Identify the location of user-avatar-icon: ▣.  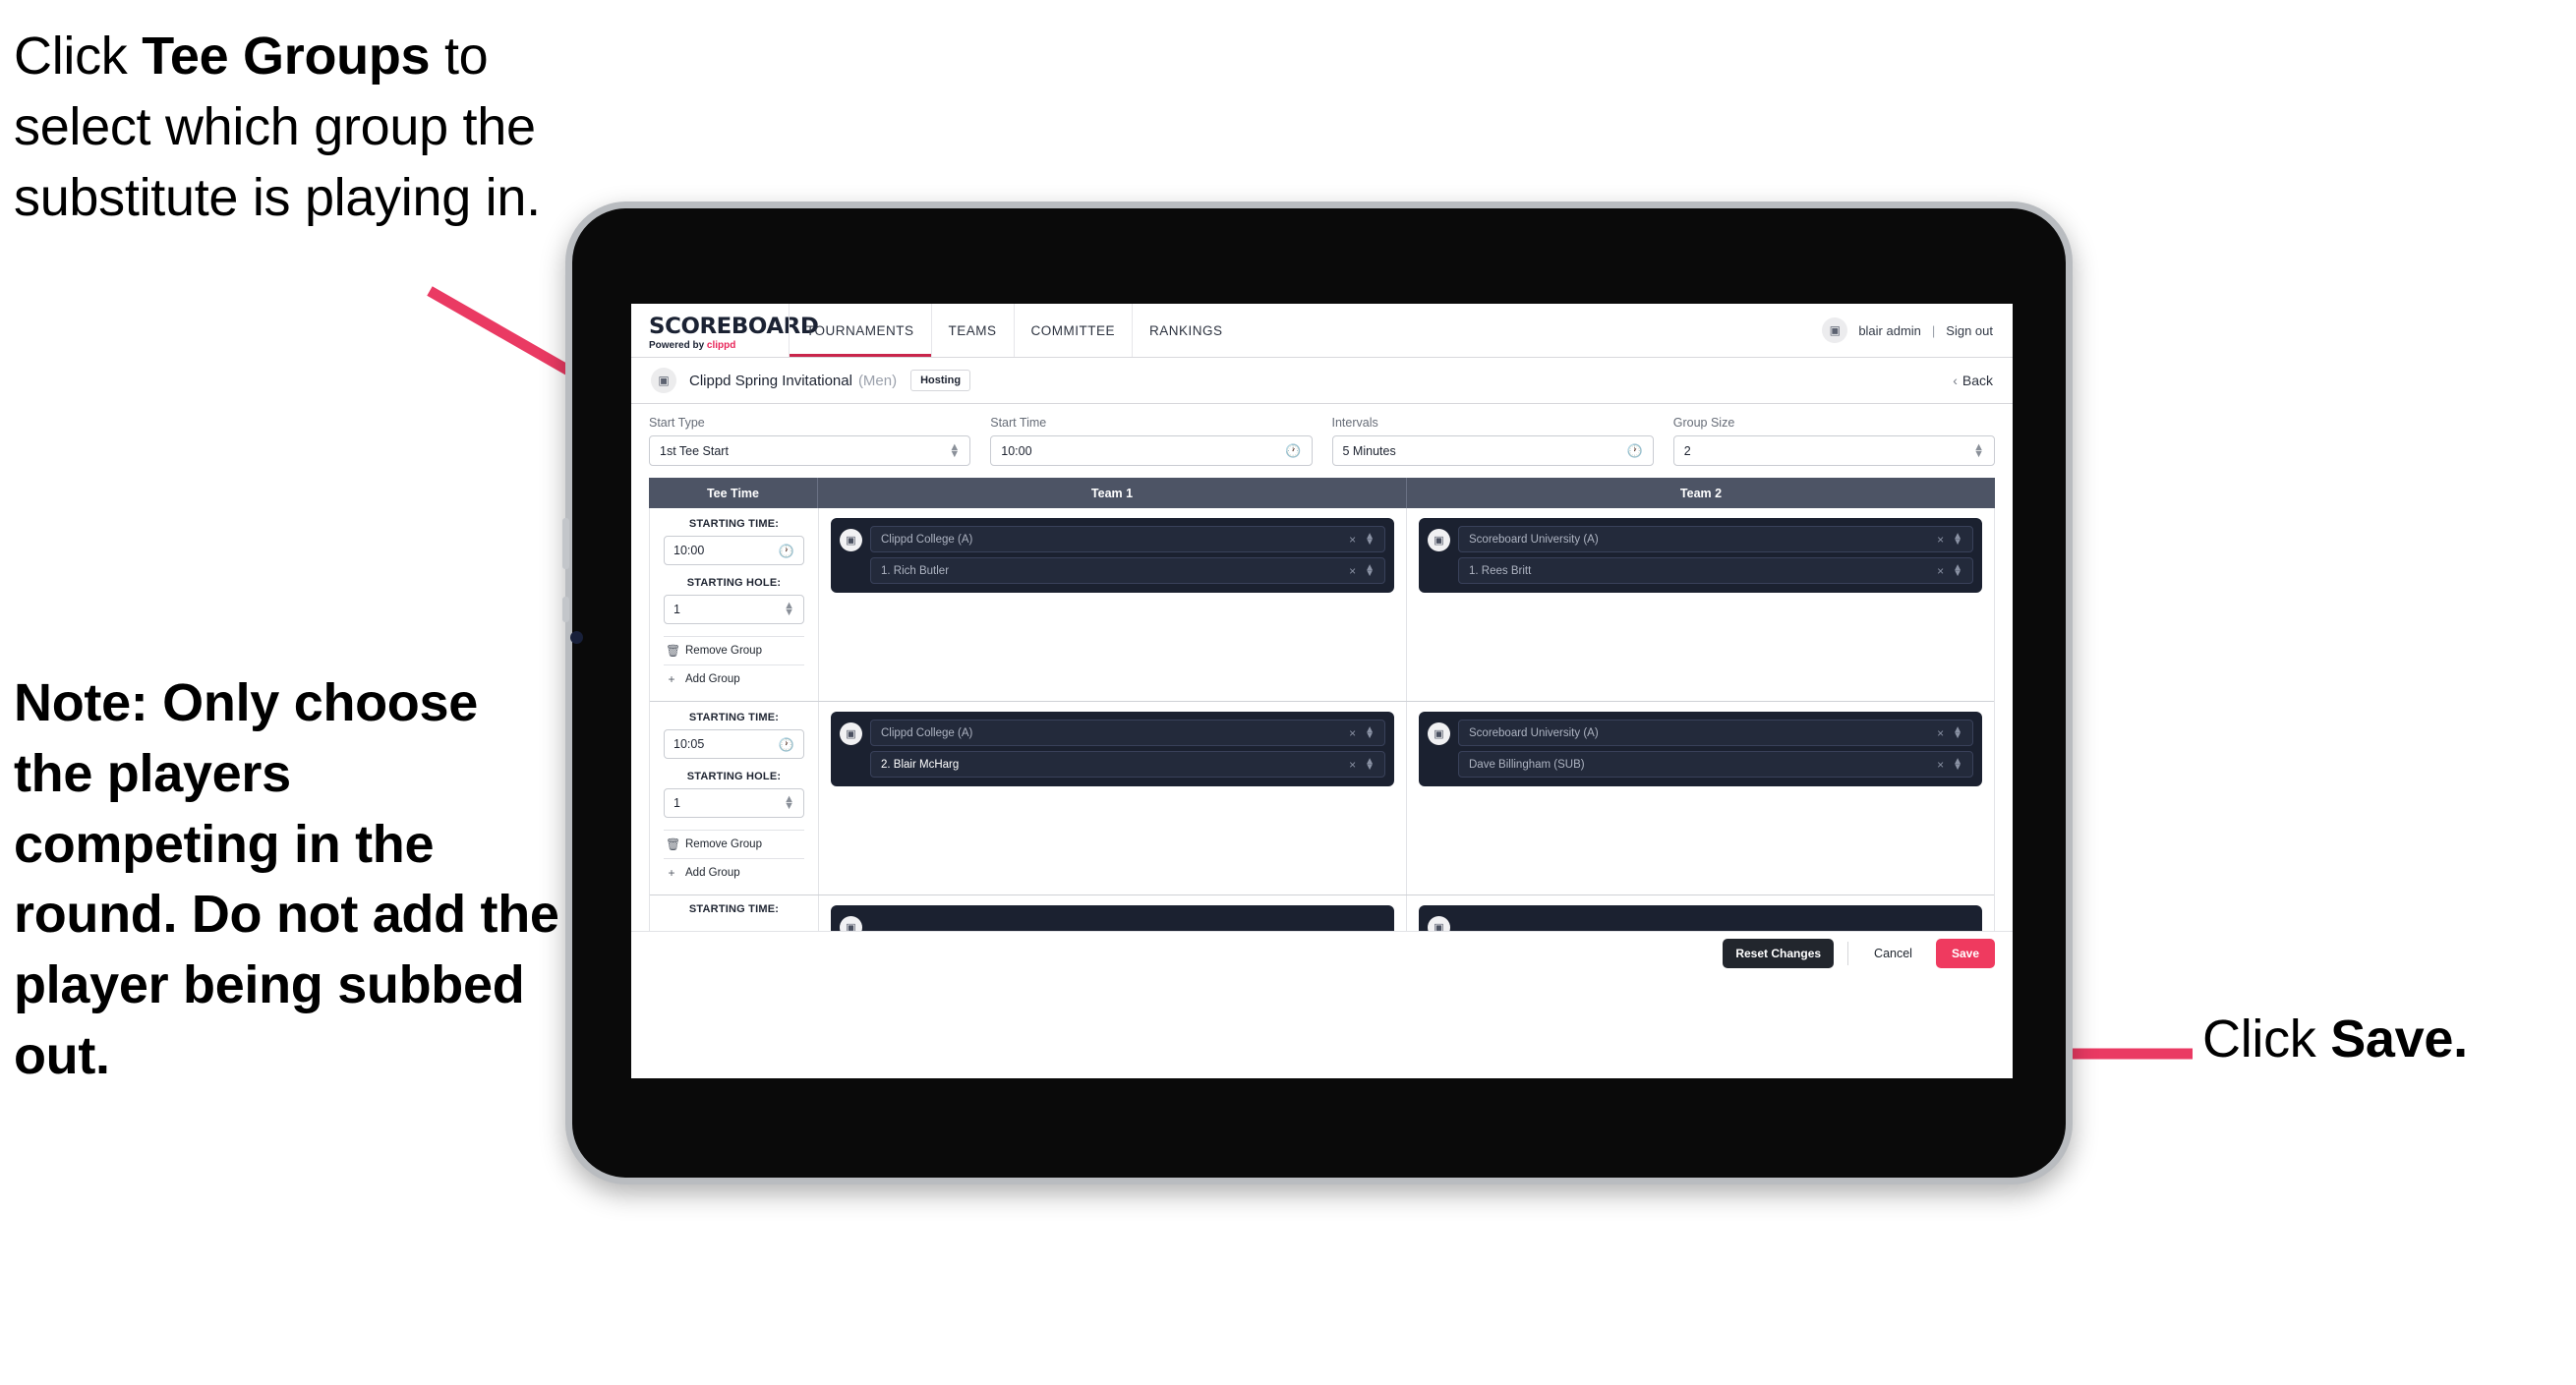
(1835, 330).